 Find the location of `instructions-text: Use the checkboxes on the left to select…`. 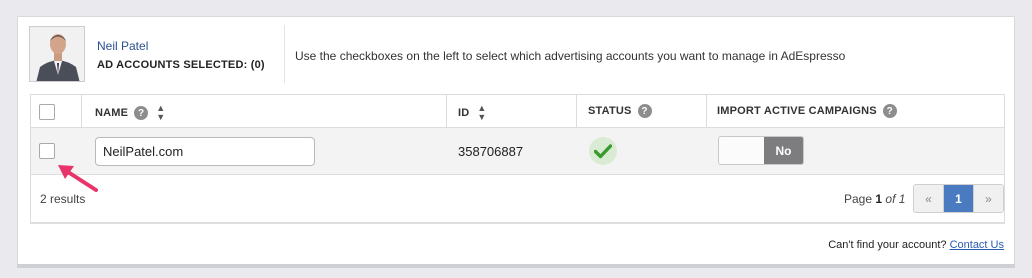

instructions-text: Use the checkboxes on the left to select… is located at coordinates (570, 56).